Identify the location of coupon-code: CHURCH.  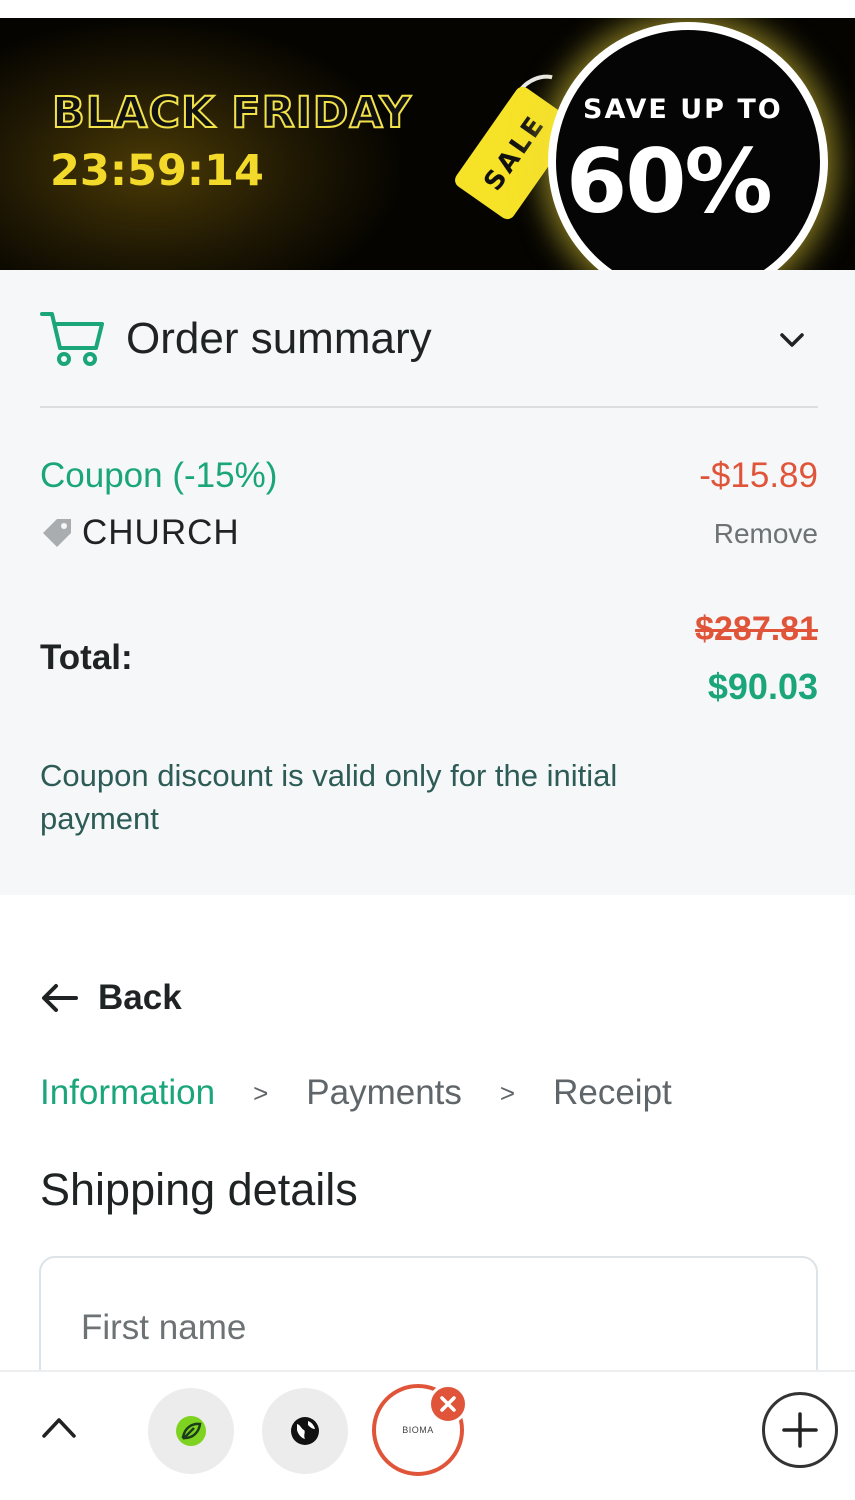
(161, 532).